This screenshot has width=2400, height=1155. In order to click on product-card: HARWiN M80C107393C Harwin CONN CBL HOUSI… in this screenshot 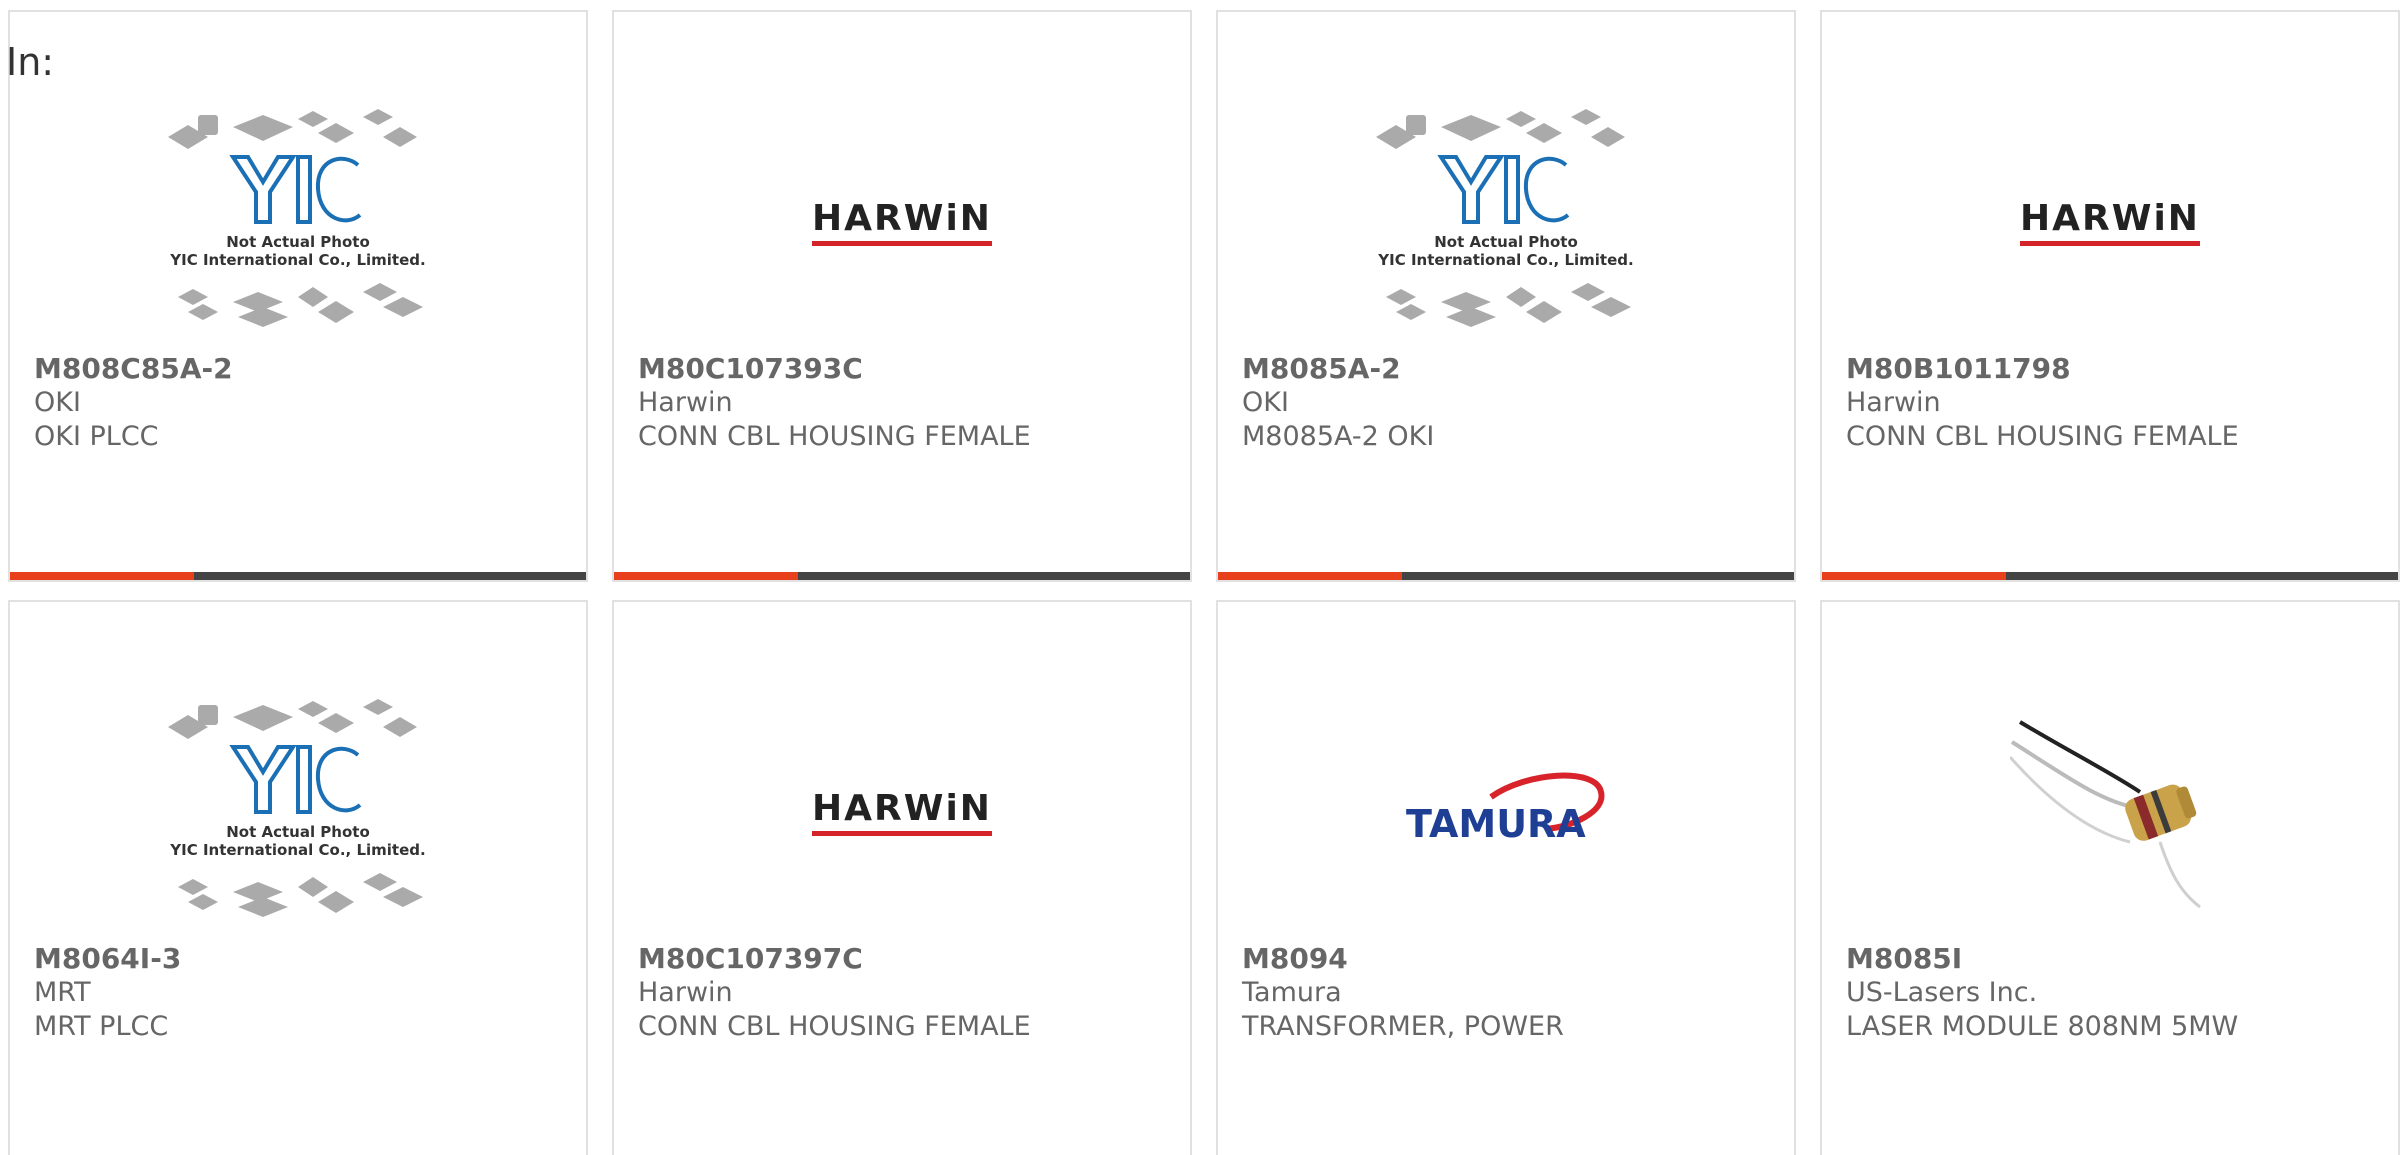, I will do `click(902, 296)`.